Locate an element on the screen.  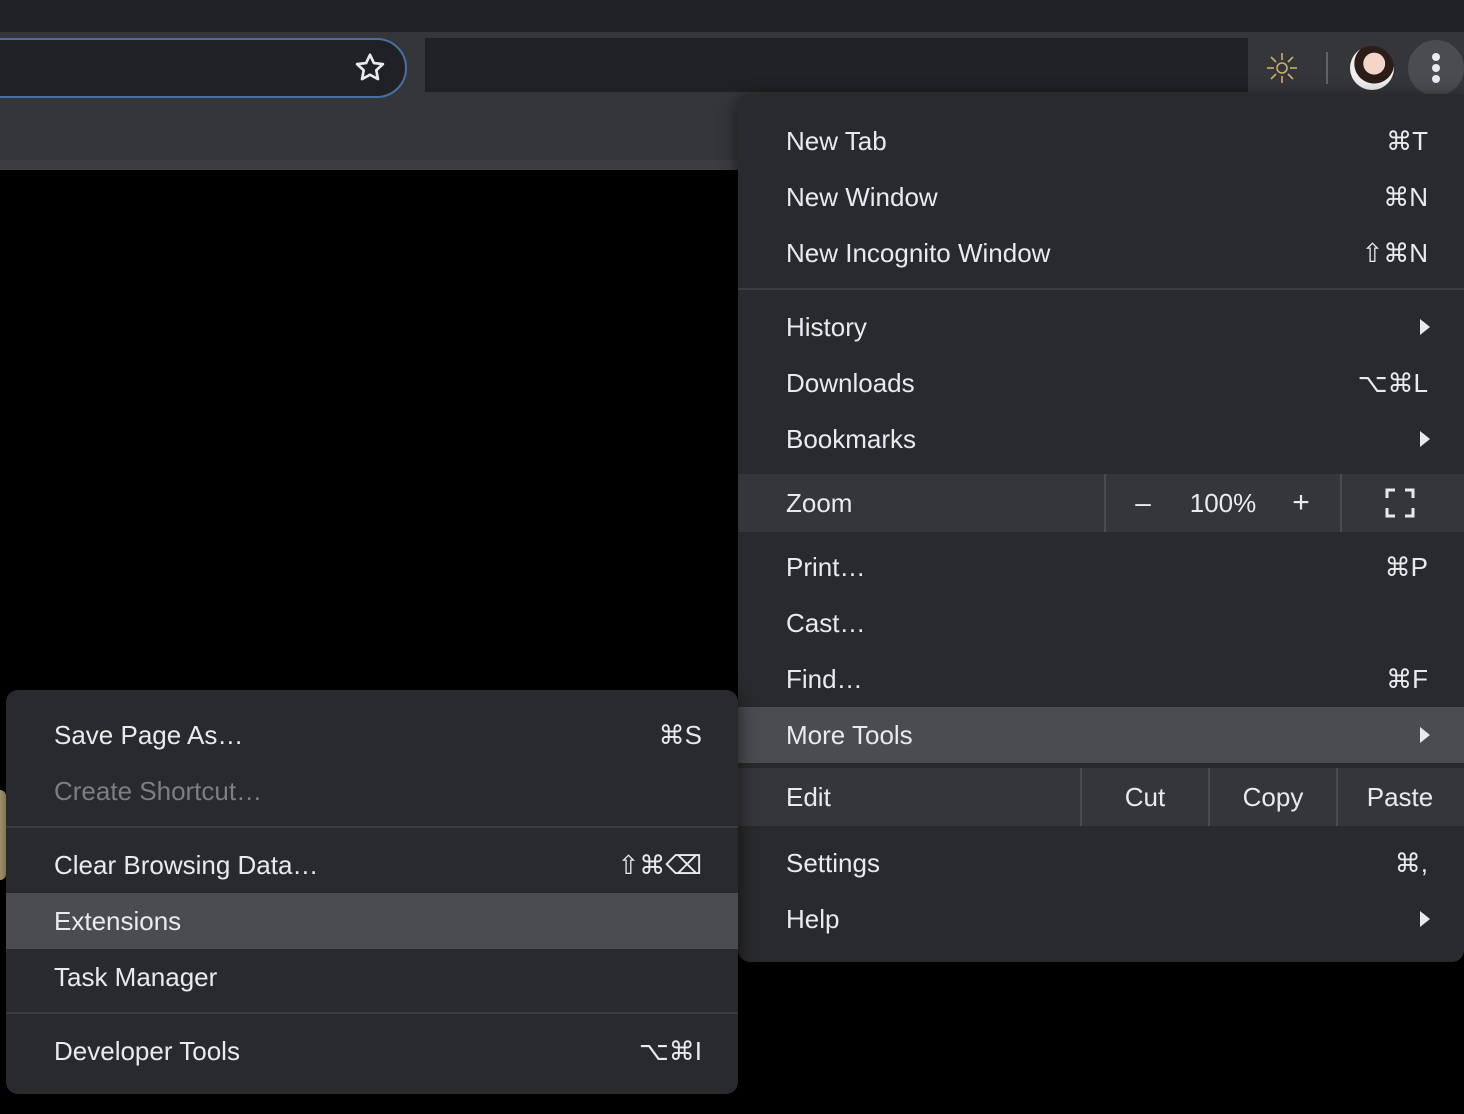
menu-item-settings: Settings ⌘, is located at coordinates (1101, 863).